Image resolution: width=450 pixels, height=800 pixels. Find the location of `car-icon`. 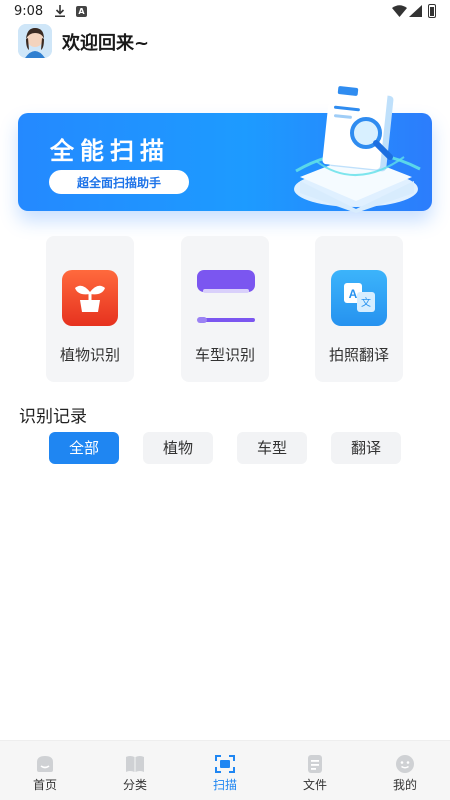

car-icon is located at coordinates (226, 298).